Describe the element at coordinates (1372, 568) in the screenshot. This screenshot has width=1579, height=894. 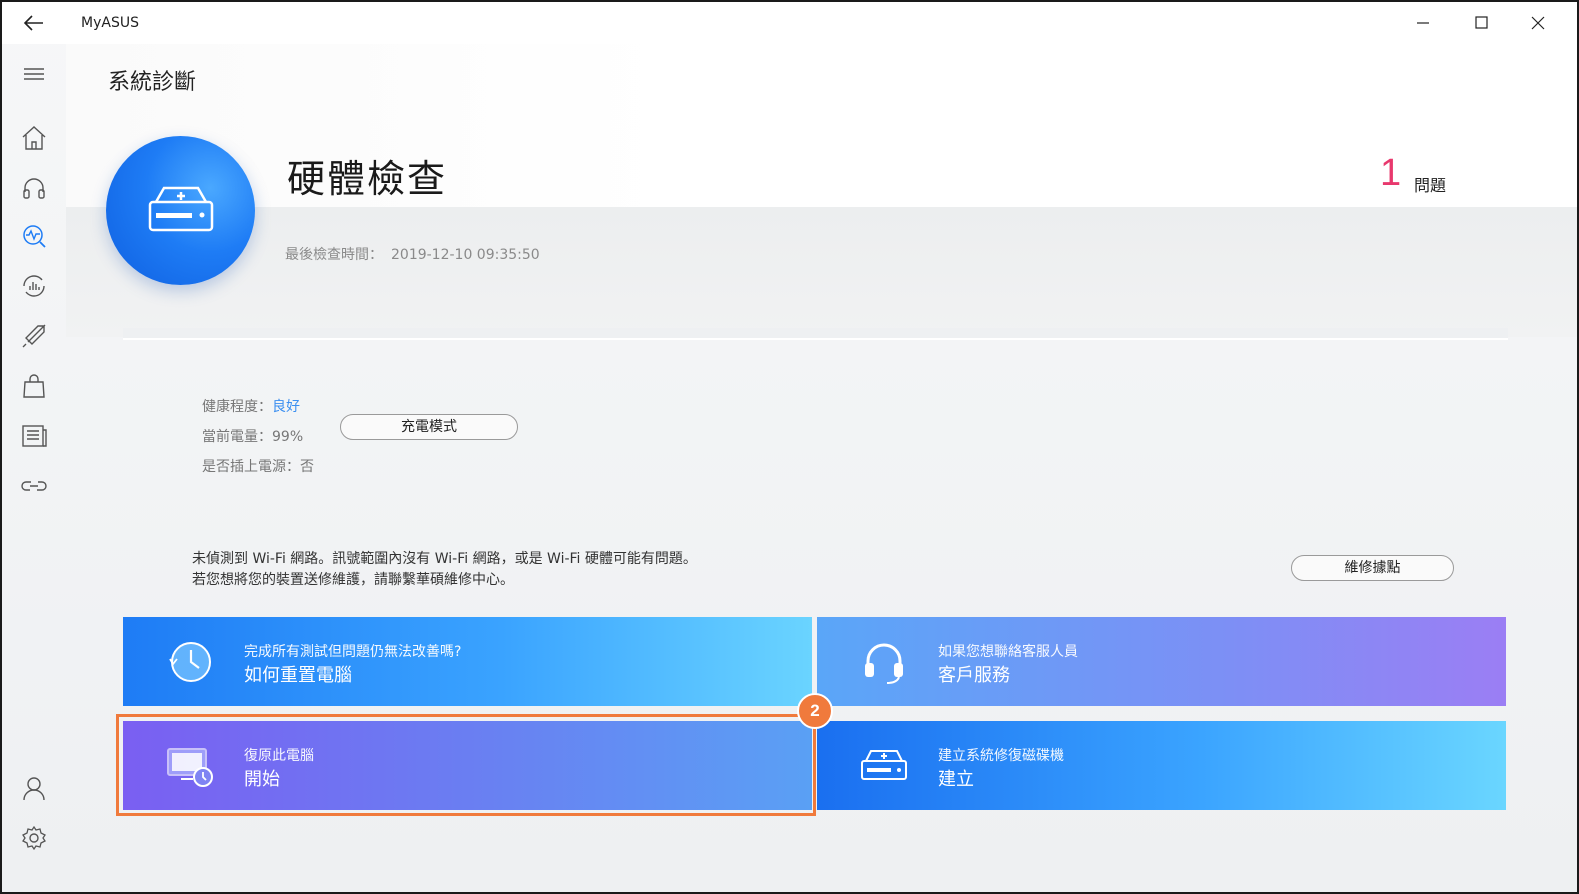
I see `service-center-button: 維修據點` at that location.